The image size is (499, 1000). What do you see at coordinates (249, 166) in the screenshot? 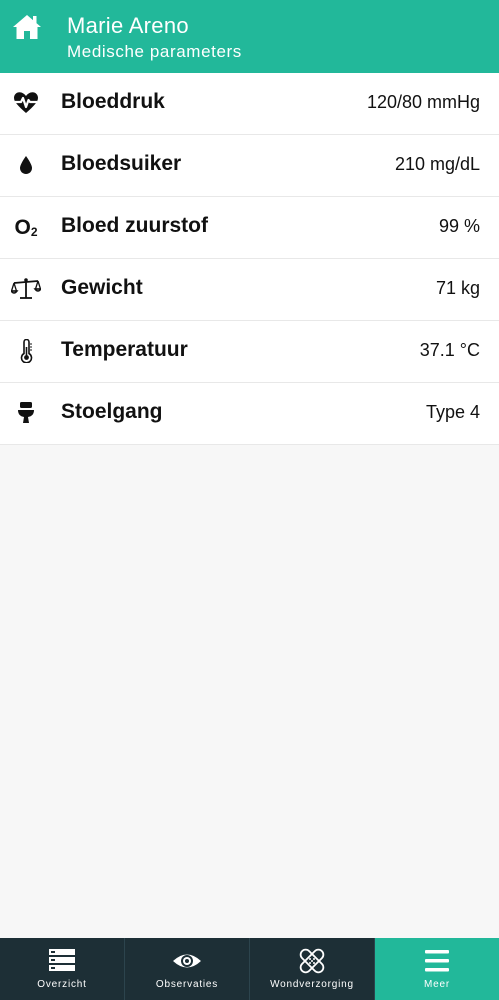
I see `parameter-row-bloedsuiker: Bloedsuiker 210 mg/dL` at bounding box center [249, 166].